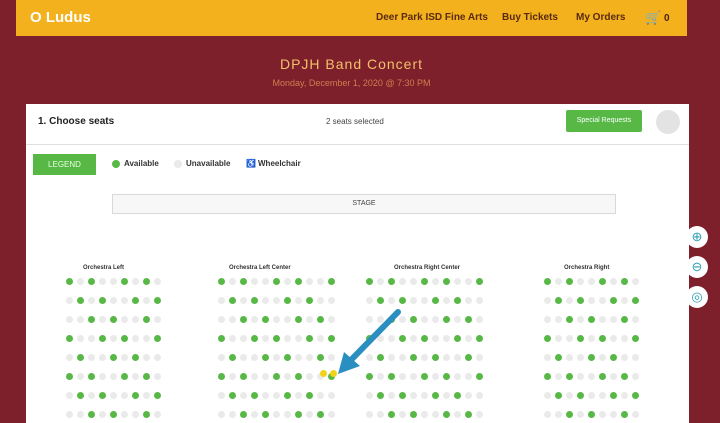  What do you see at coordinates (432, 17) in the screenshot?
I see `nav-fine-arts: Deer Park ISD Fine Arts` at bounding box center [432, 17].